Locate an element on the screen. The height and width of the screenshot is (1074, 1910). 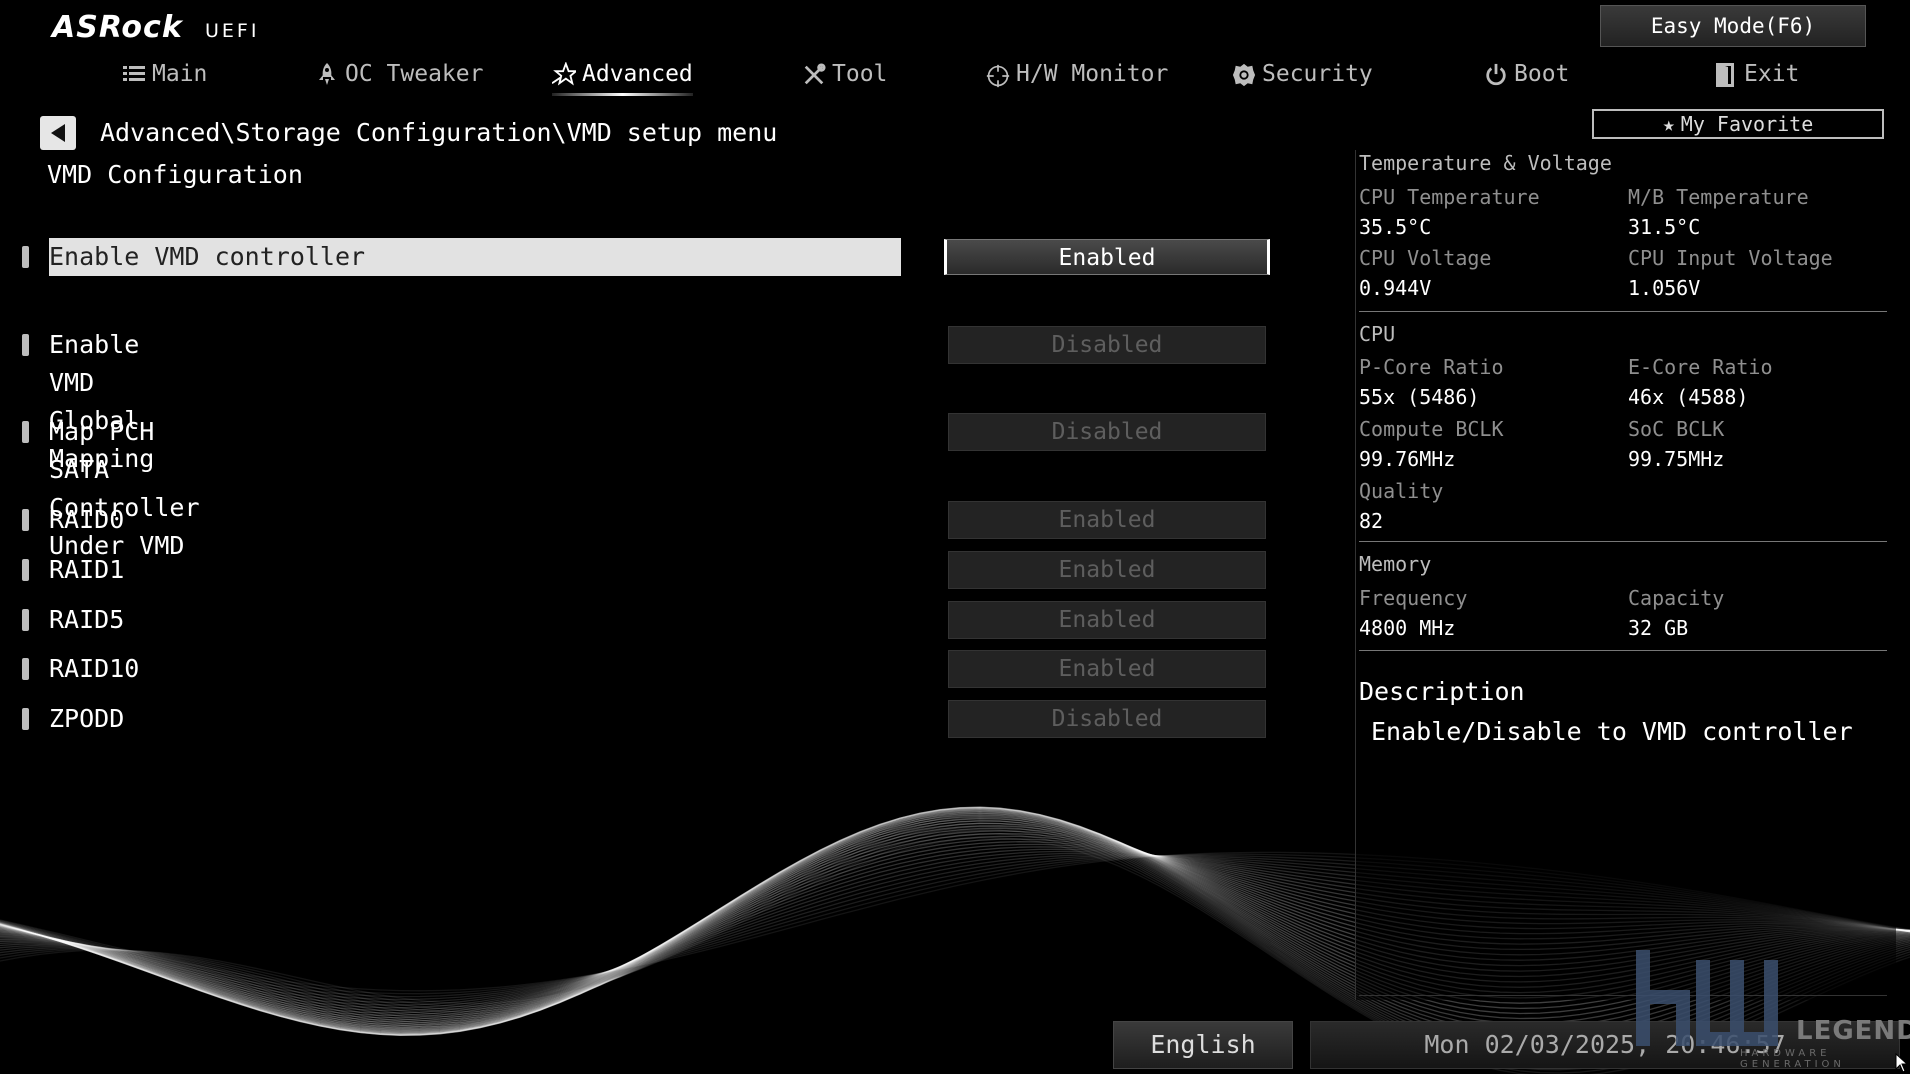
tab-label: H/W Monitor is located at coordinates (1092, 74).